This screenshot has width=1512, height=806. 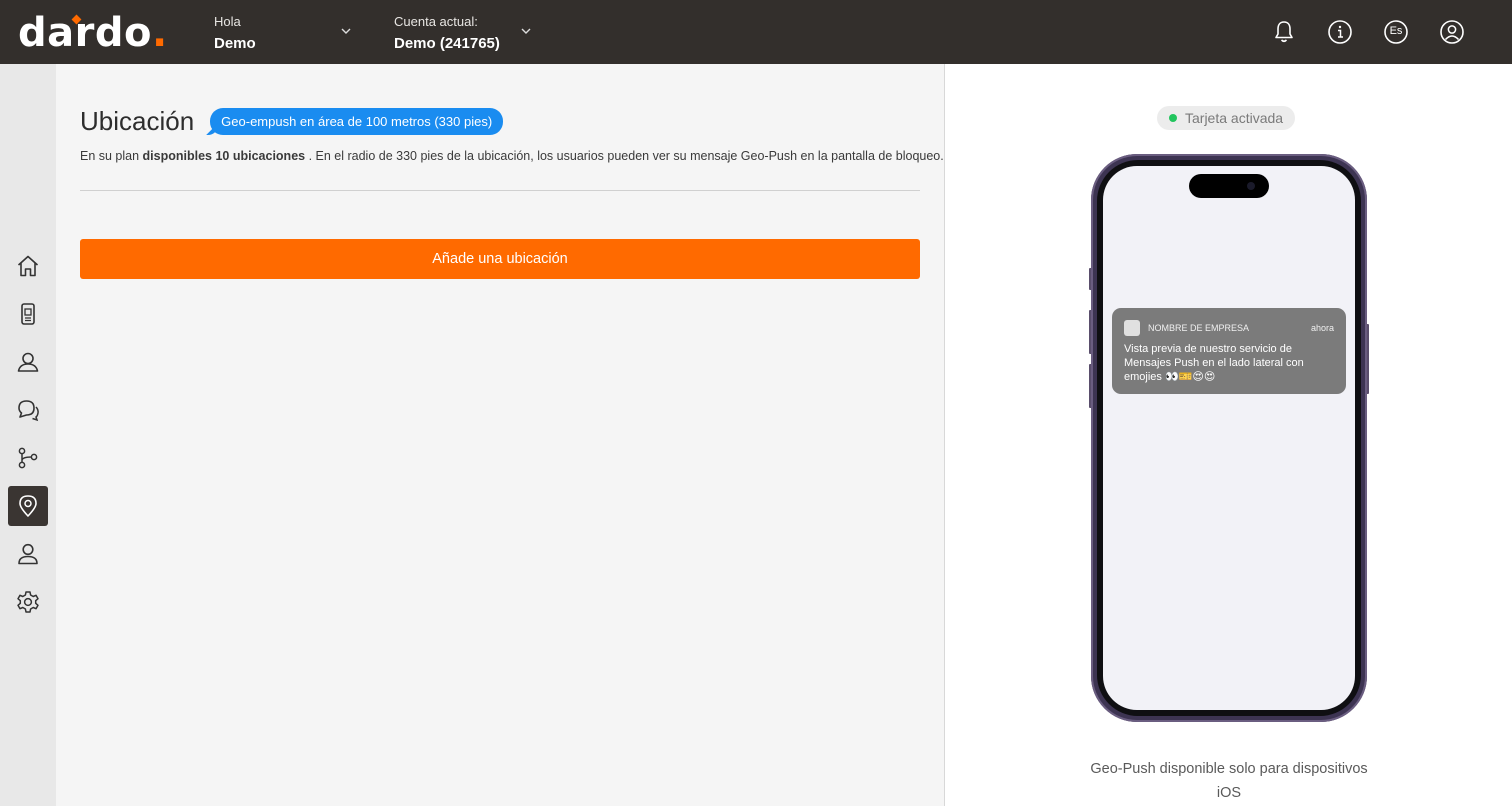 What do you see at coordinates (1199, 328) in the screenshot?
I see `notification-app-name: NOMBRE DE EMPRESA` at bounding box center [1199, 328].